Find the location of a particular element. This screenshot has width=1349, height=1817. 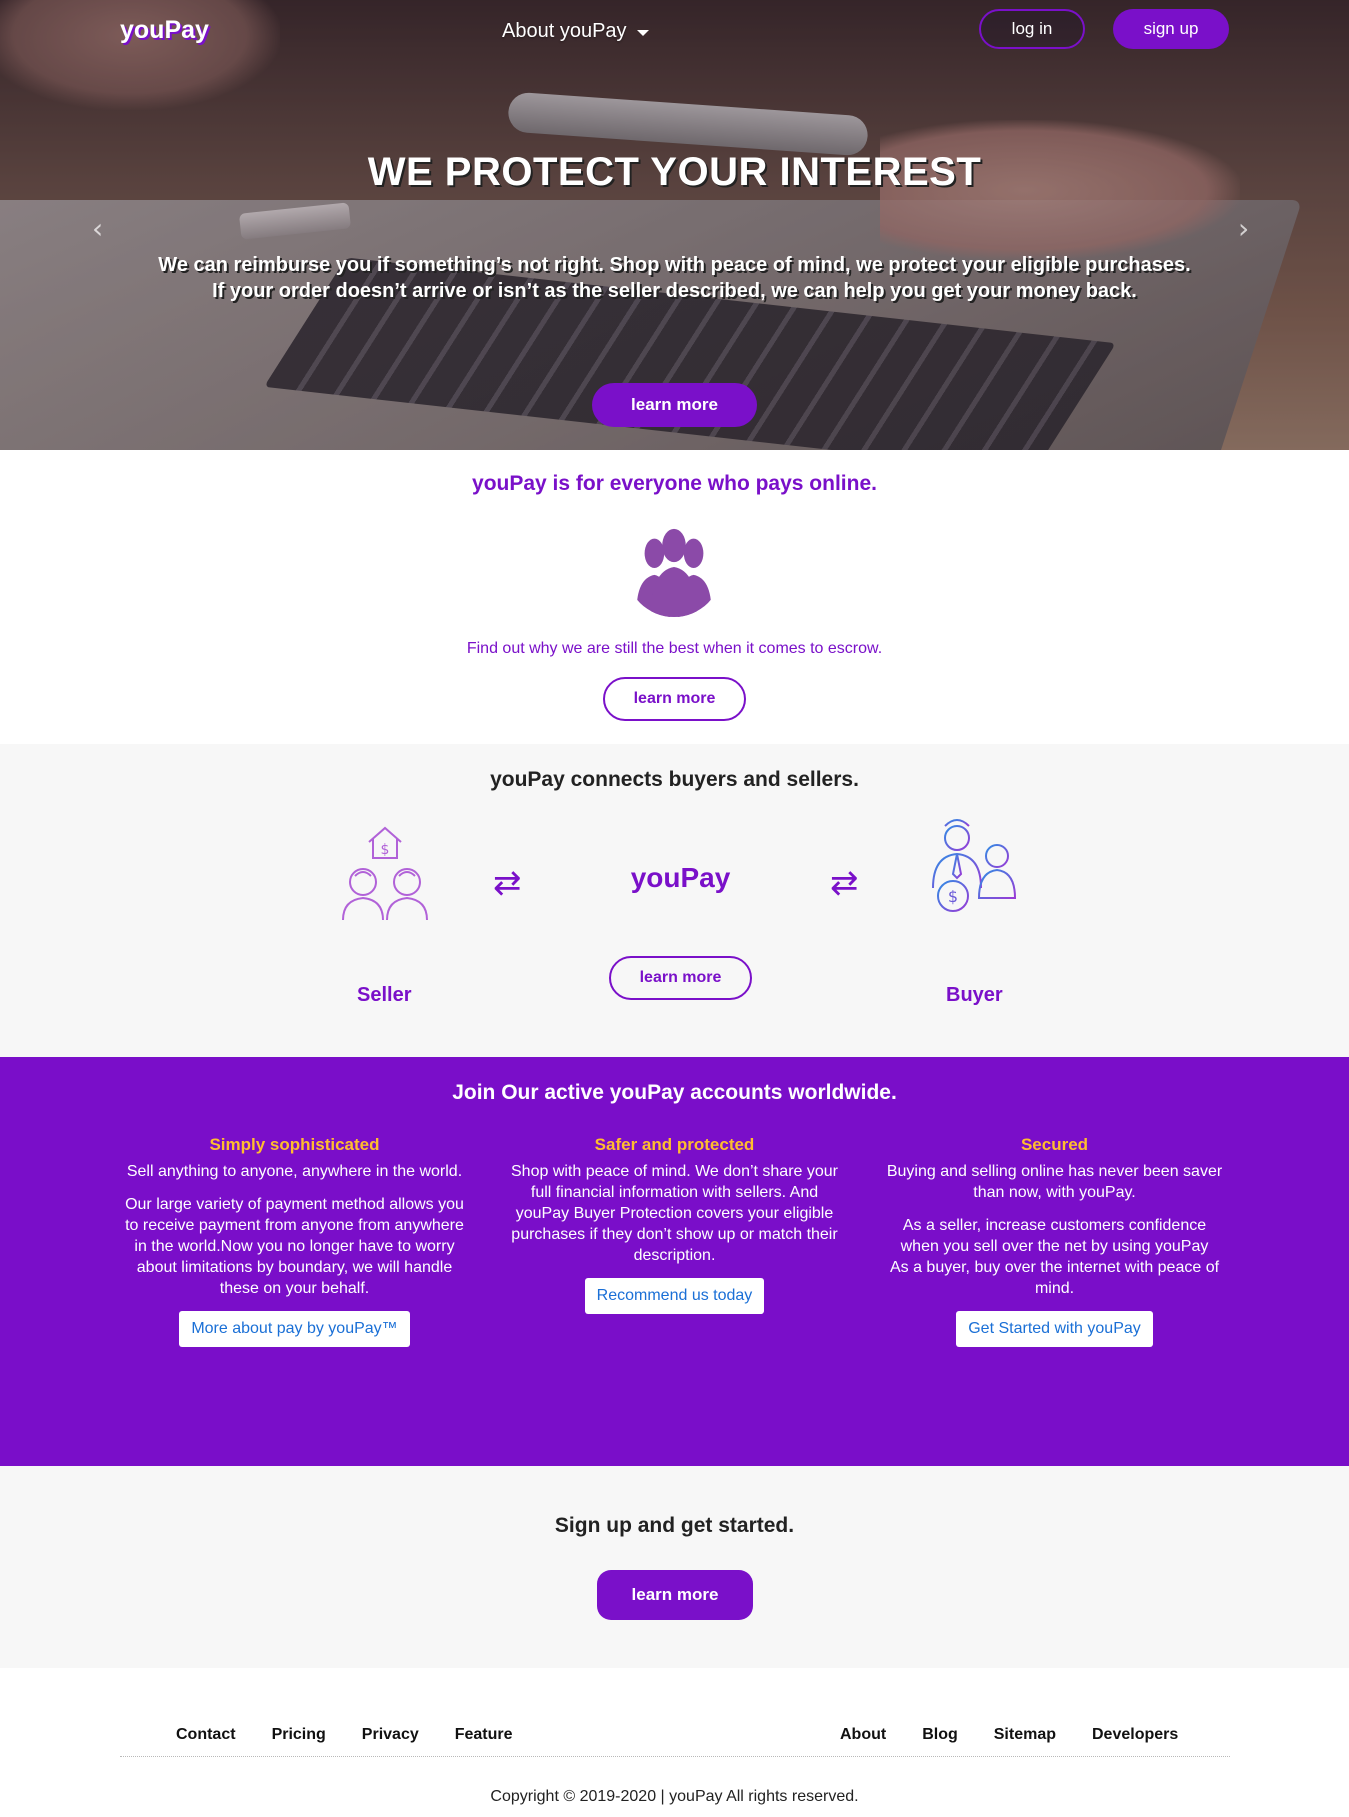

hero-title: WE PROTECT YOUR INTEREST is located at coordinates (674, 172).